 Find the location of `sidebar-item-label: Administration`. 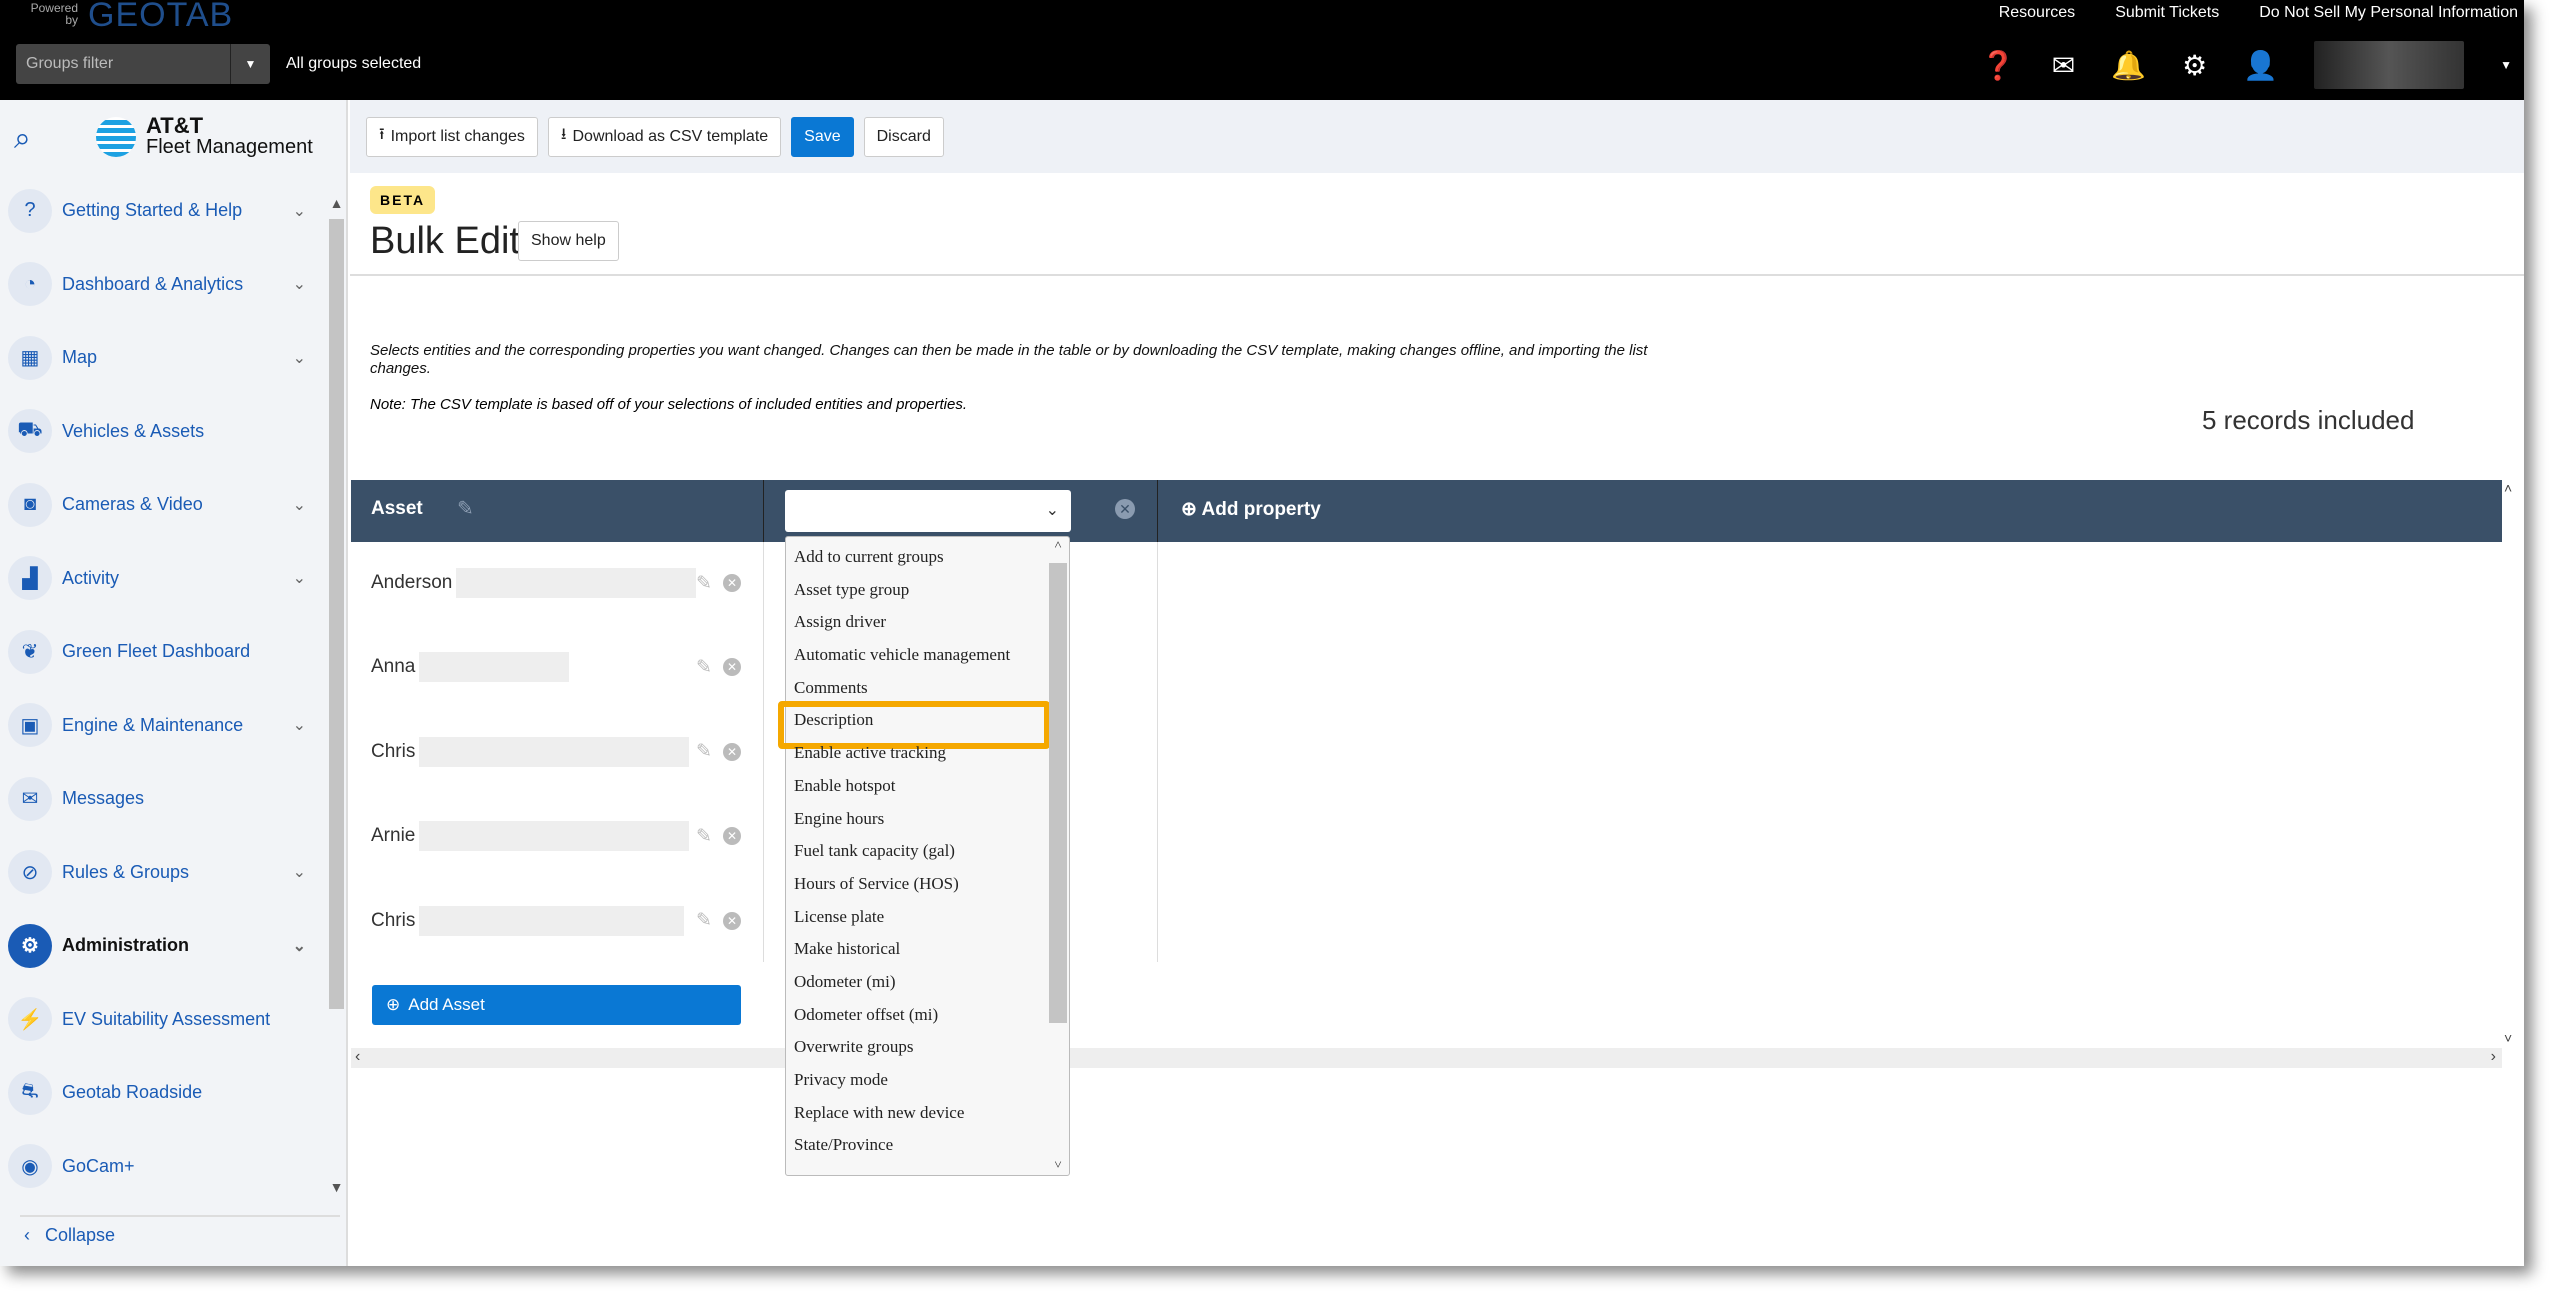

sidebar-item-label: Administration is located at coordinates (126, 945).